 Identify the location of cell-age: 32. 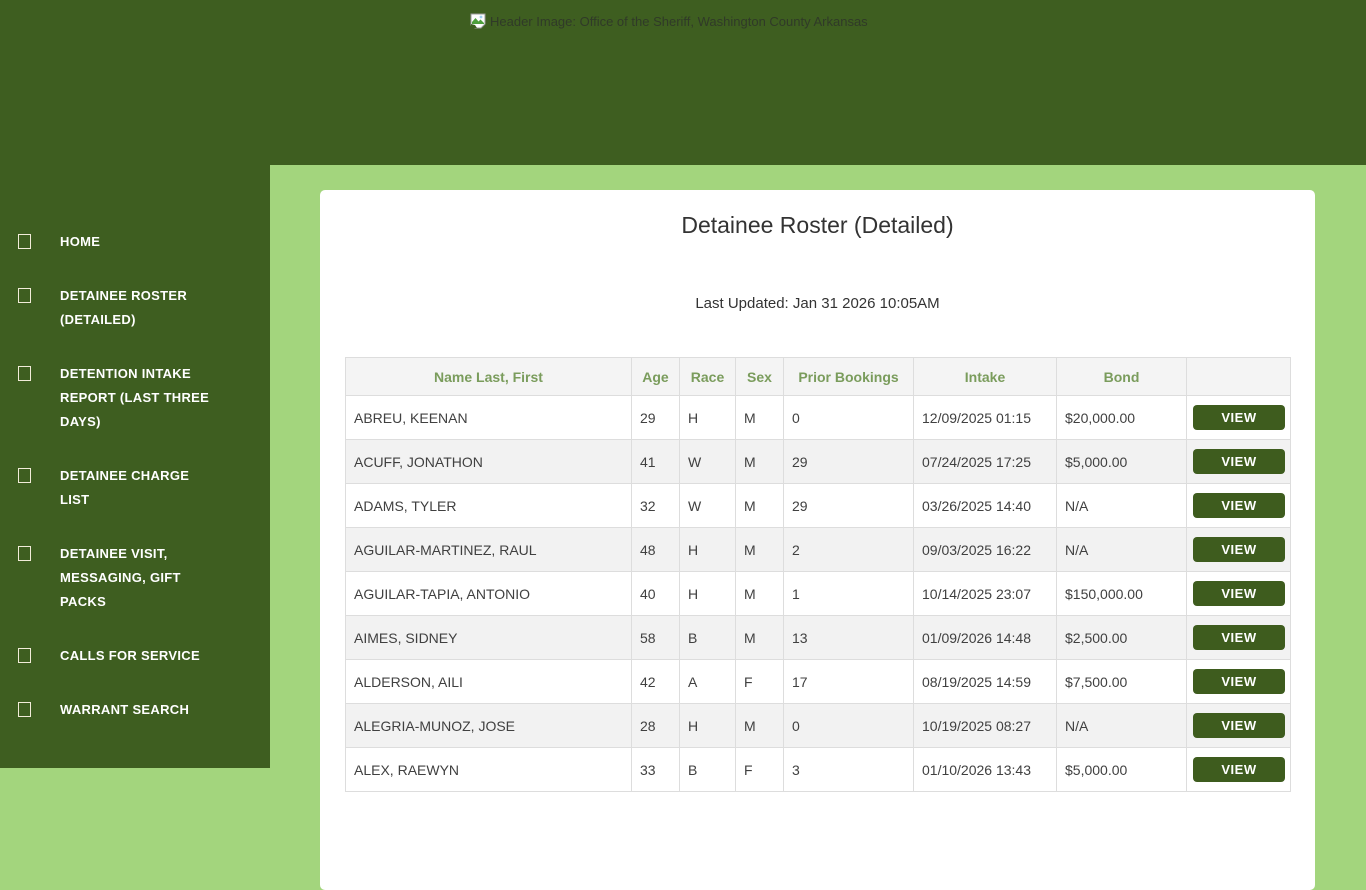
(655, 505).